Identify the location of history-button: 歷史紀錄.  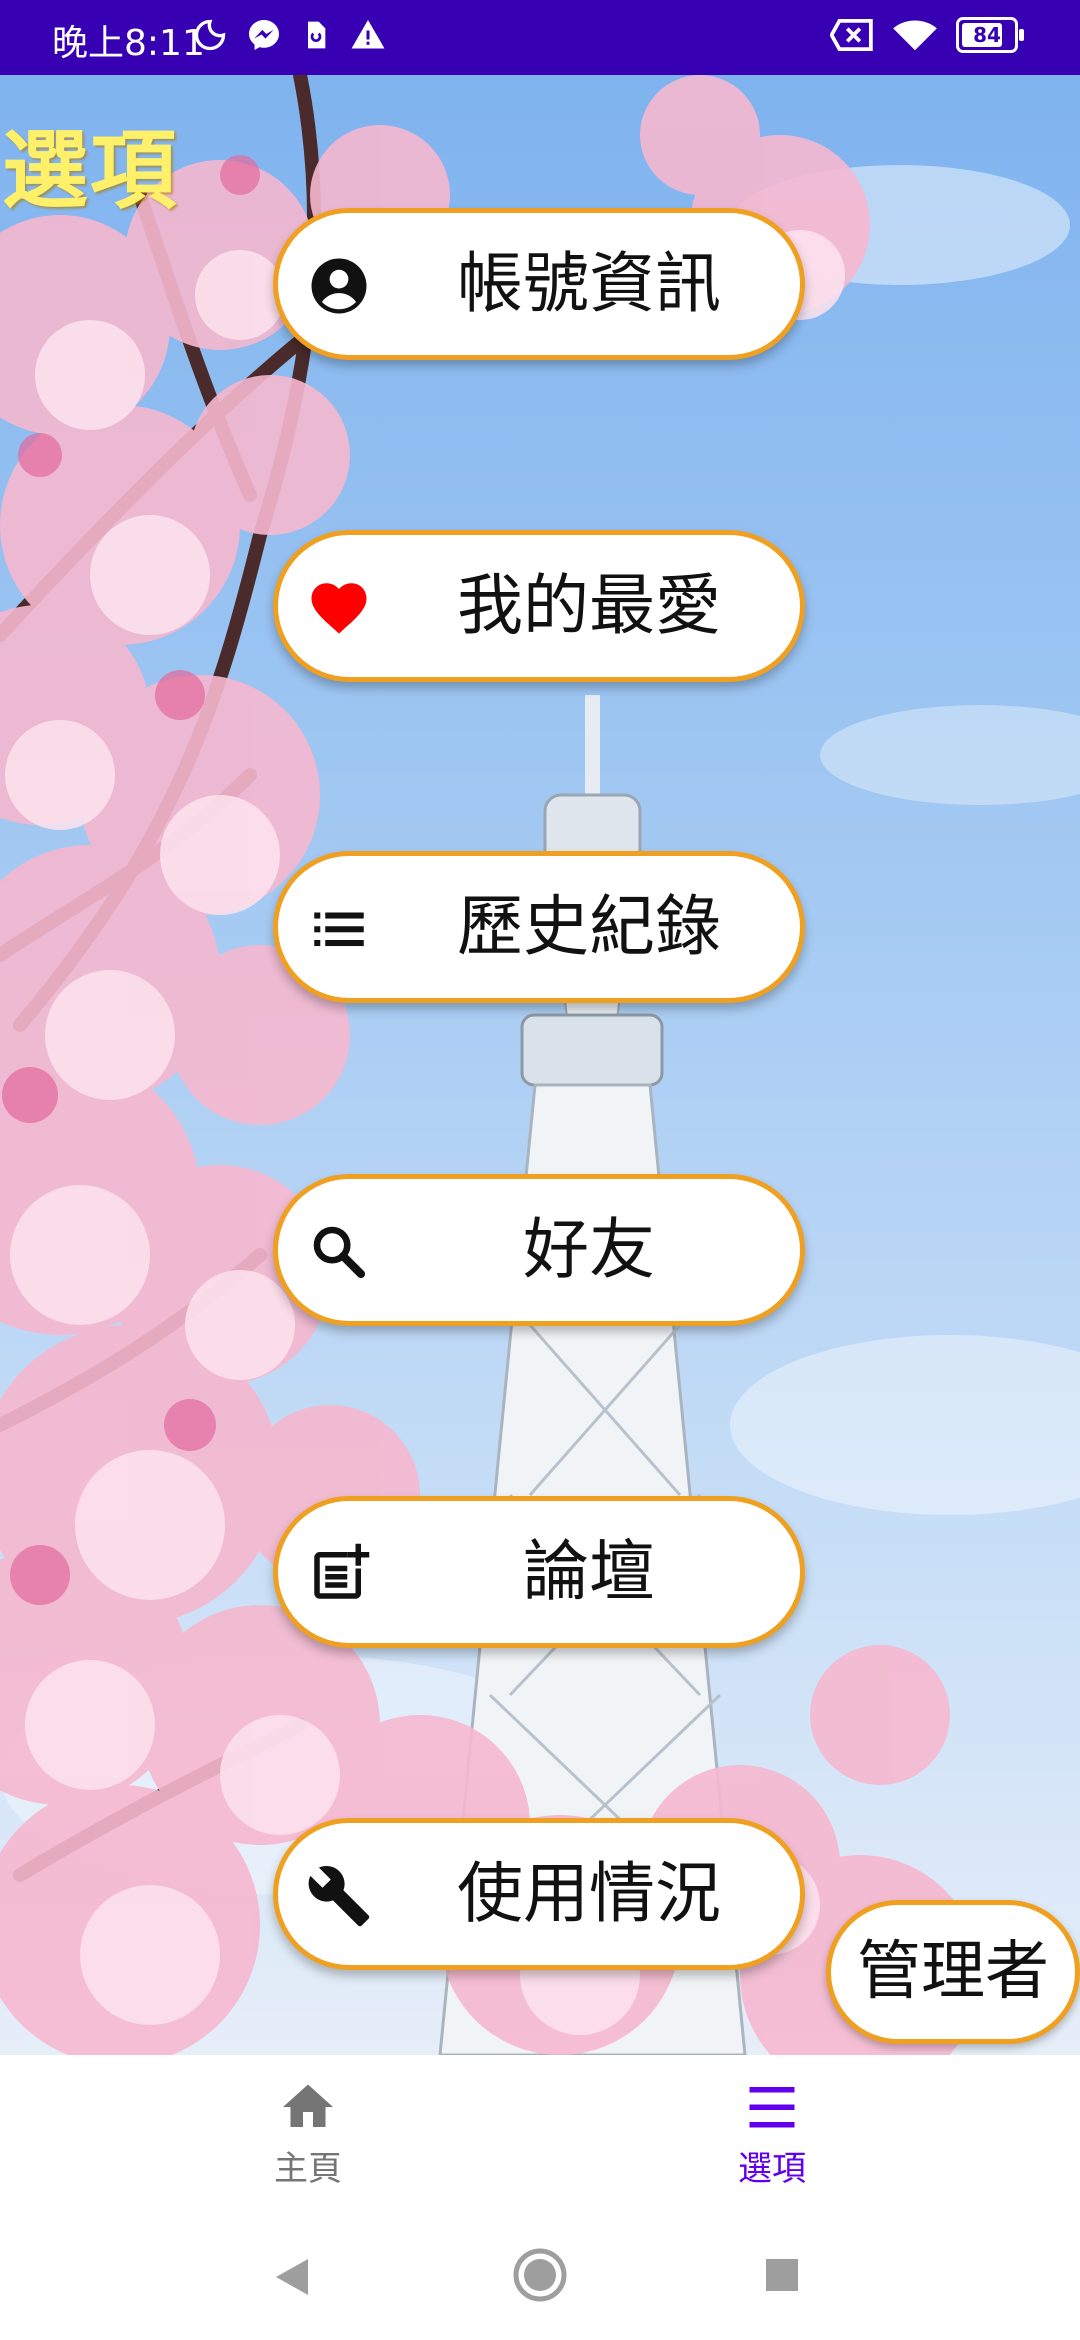
(539, 927).